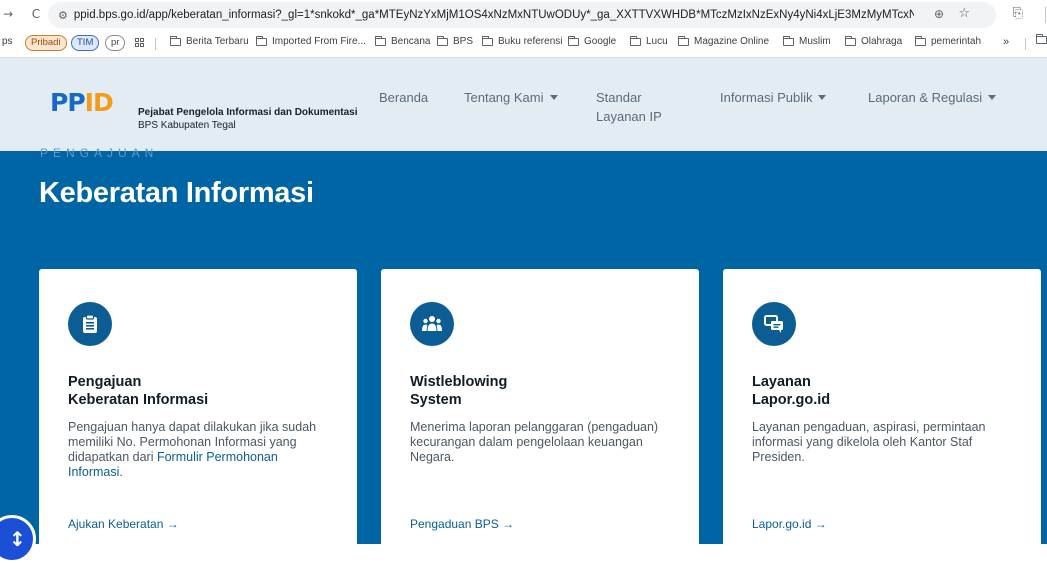 This screenshot has height=563, width=1047. I want to click on bookmark-star-icon: ☆, so click(964, 13).